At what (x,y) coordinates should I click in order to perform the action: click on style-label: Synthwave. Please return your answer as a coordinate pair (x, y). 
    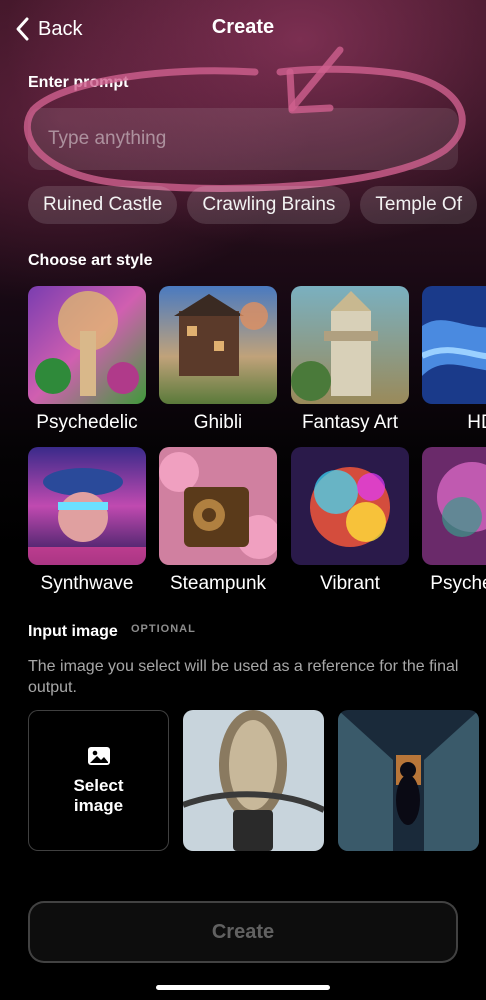
    Looking at the image, I should click on (87, 583).